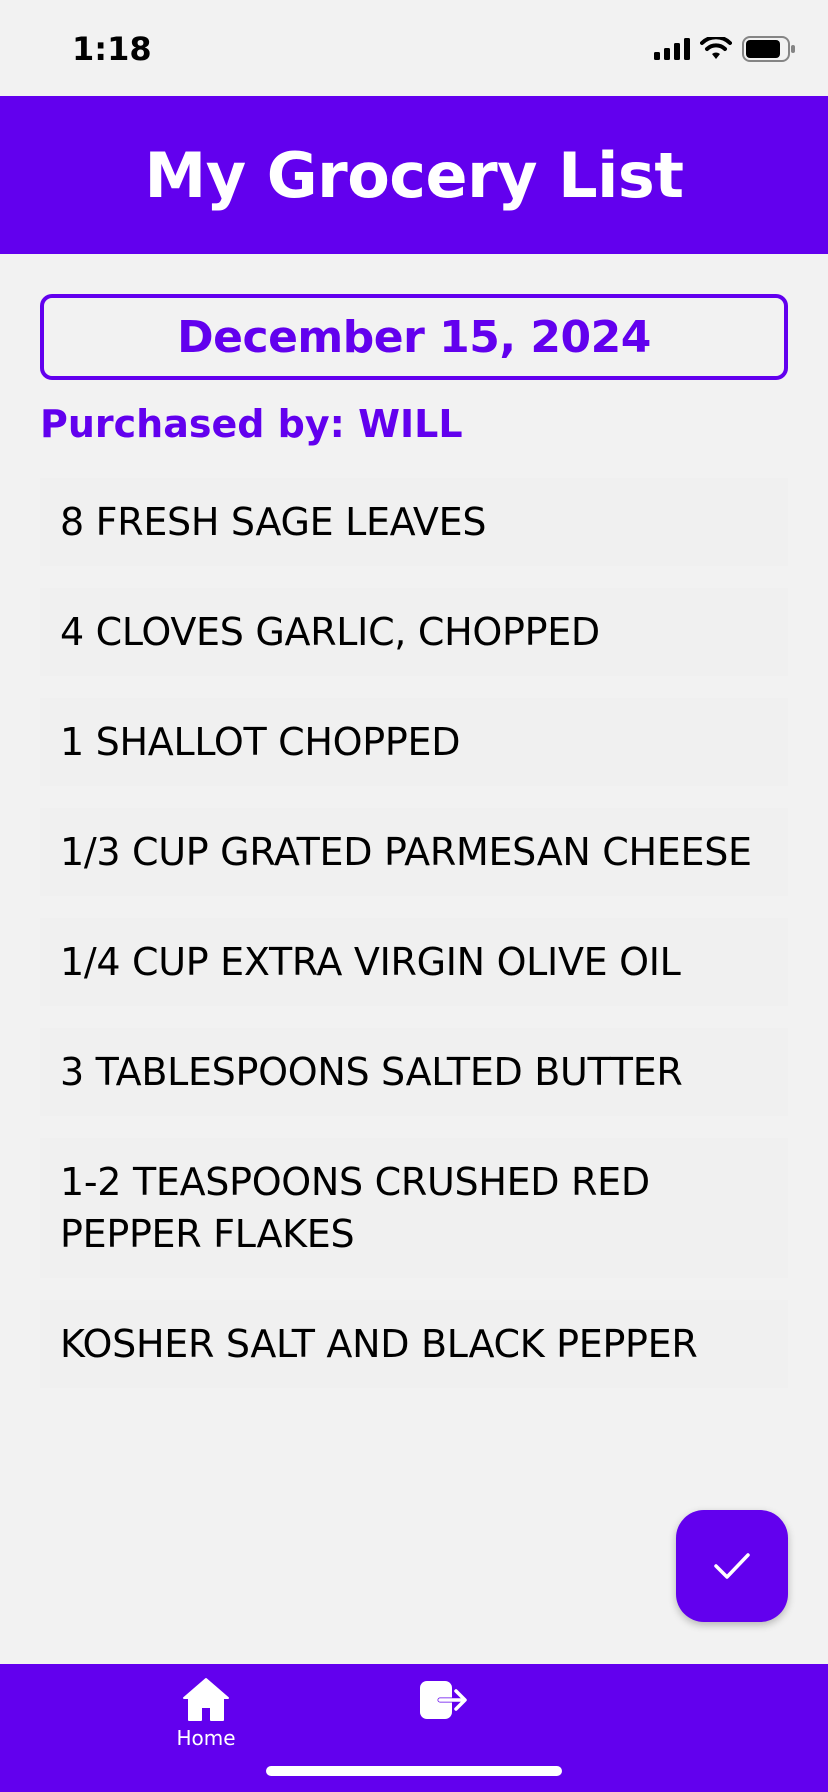  I want to click on app-header: My Grocery List, so click(414, 175).